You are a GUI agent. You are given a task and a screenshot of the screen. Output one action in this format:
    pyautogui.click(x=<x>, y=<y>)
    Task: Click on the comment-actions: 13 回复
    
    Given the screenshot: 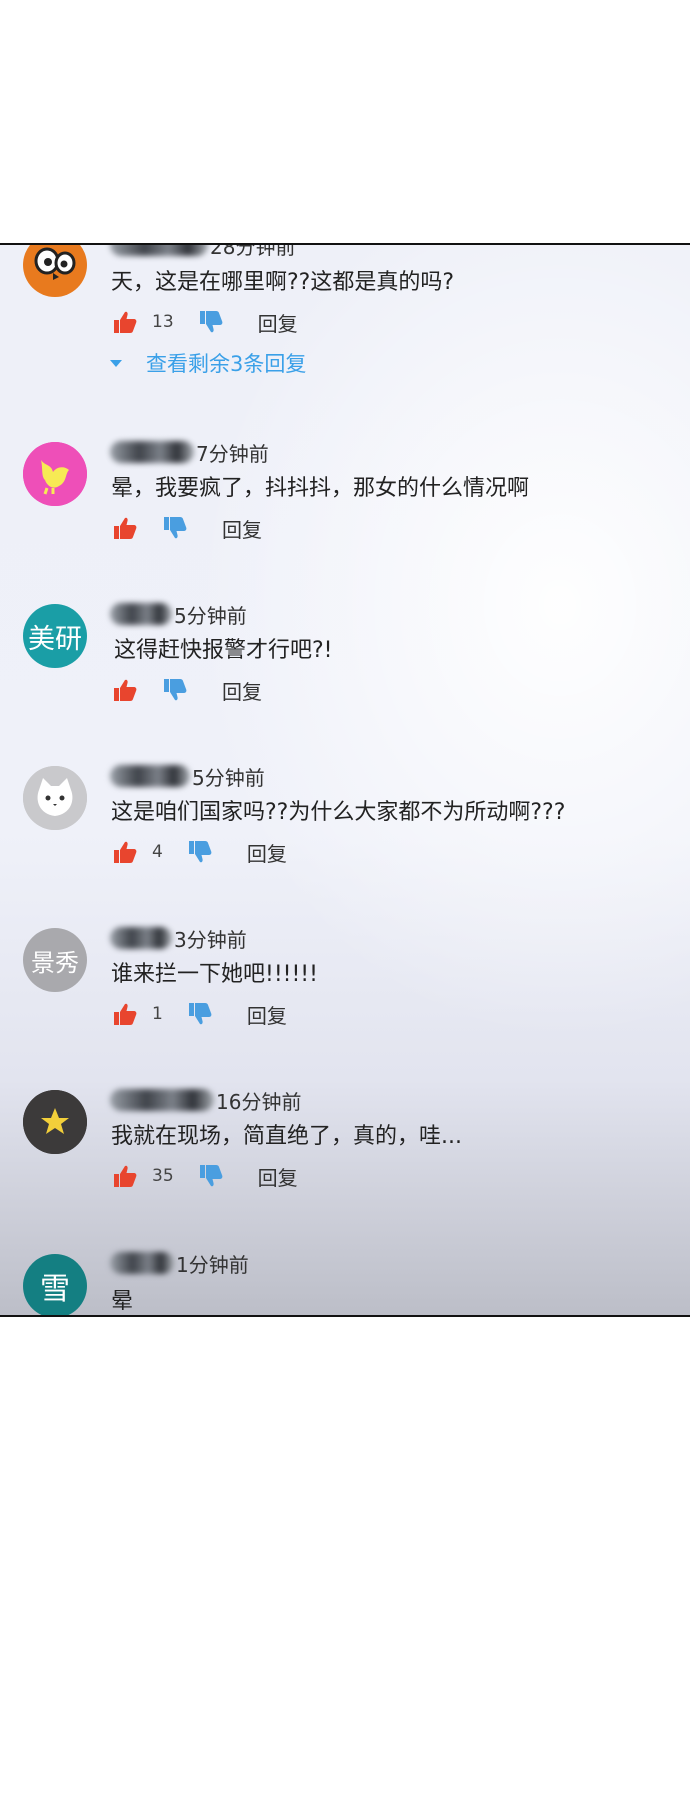 What is the action you would take?
    pyautogui.click(x=205, y=322)
    